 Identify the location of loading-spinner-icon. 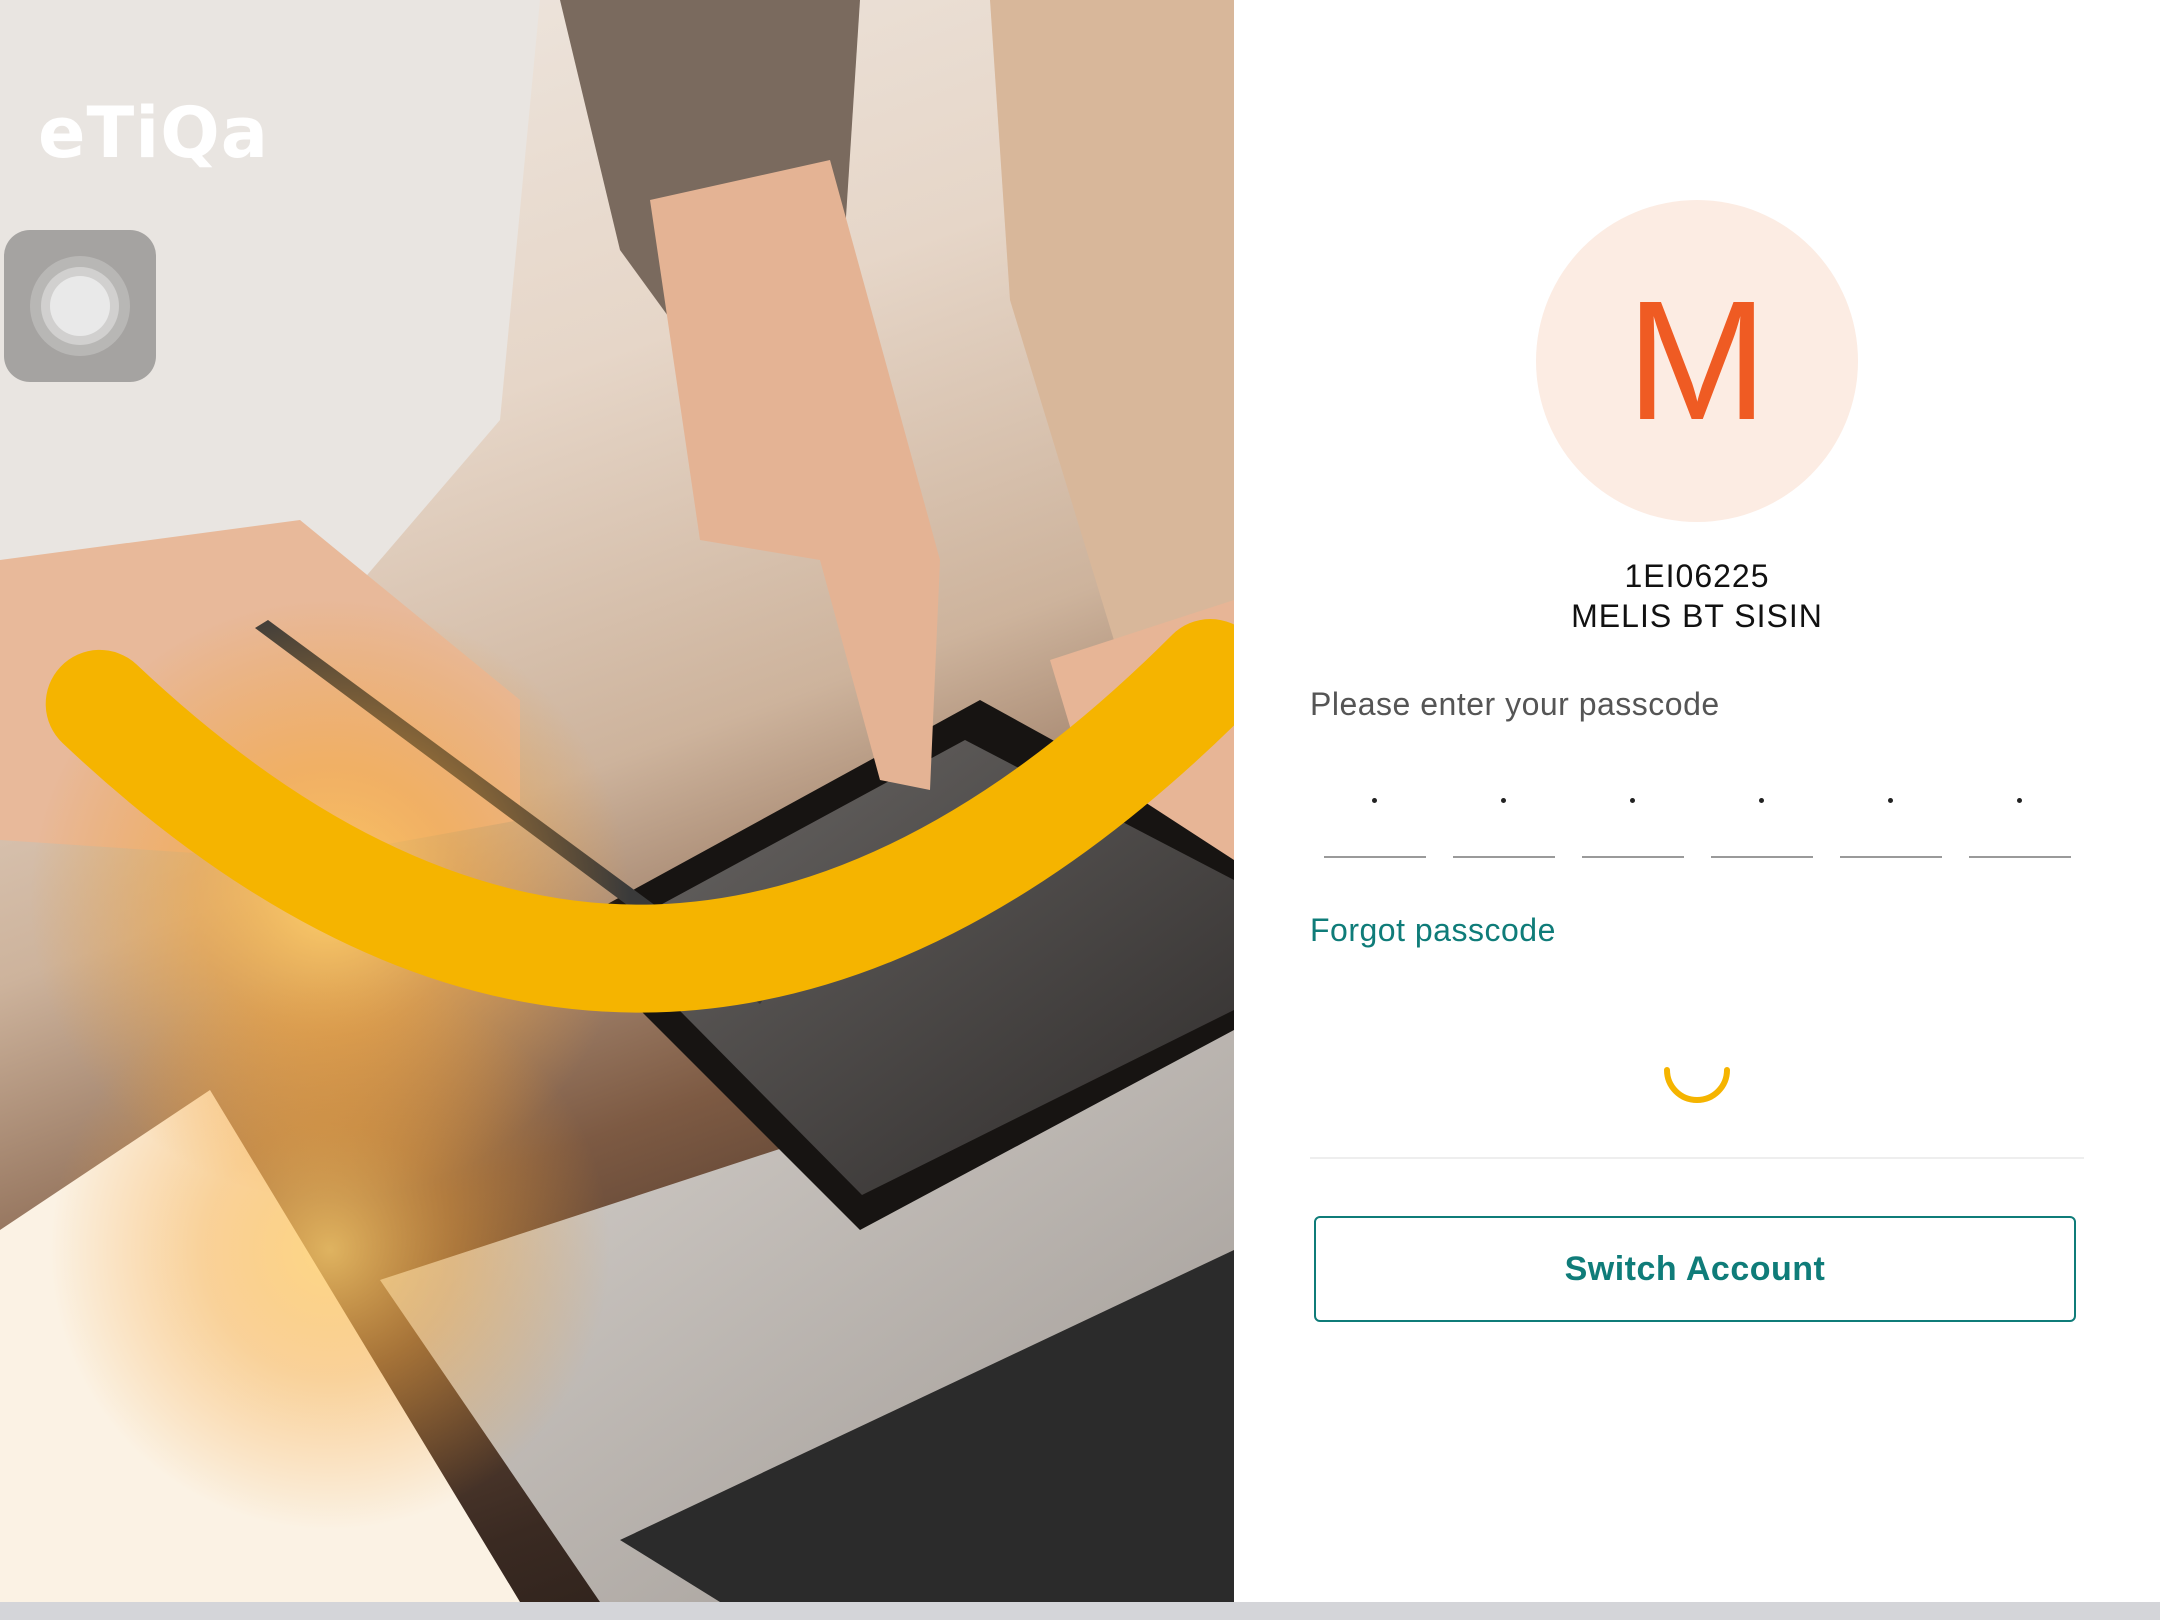
(1697, 1085).